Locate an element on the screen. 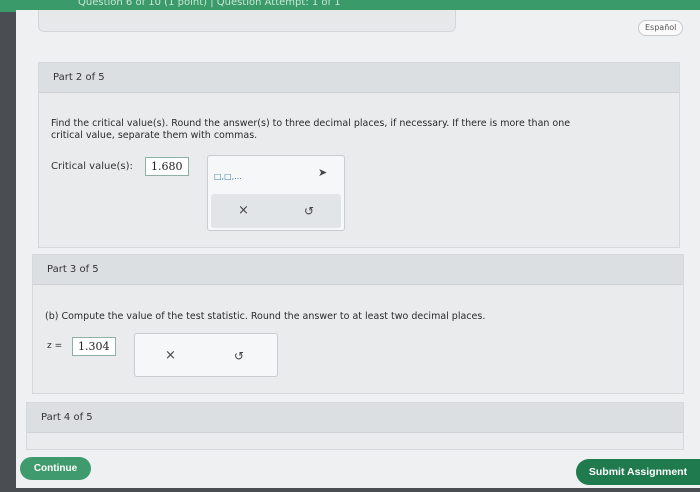 The width and height of the screenshot is (700, 492). part-4-title: Part 4 of 5 is located at coordinates (67, 417).